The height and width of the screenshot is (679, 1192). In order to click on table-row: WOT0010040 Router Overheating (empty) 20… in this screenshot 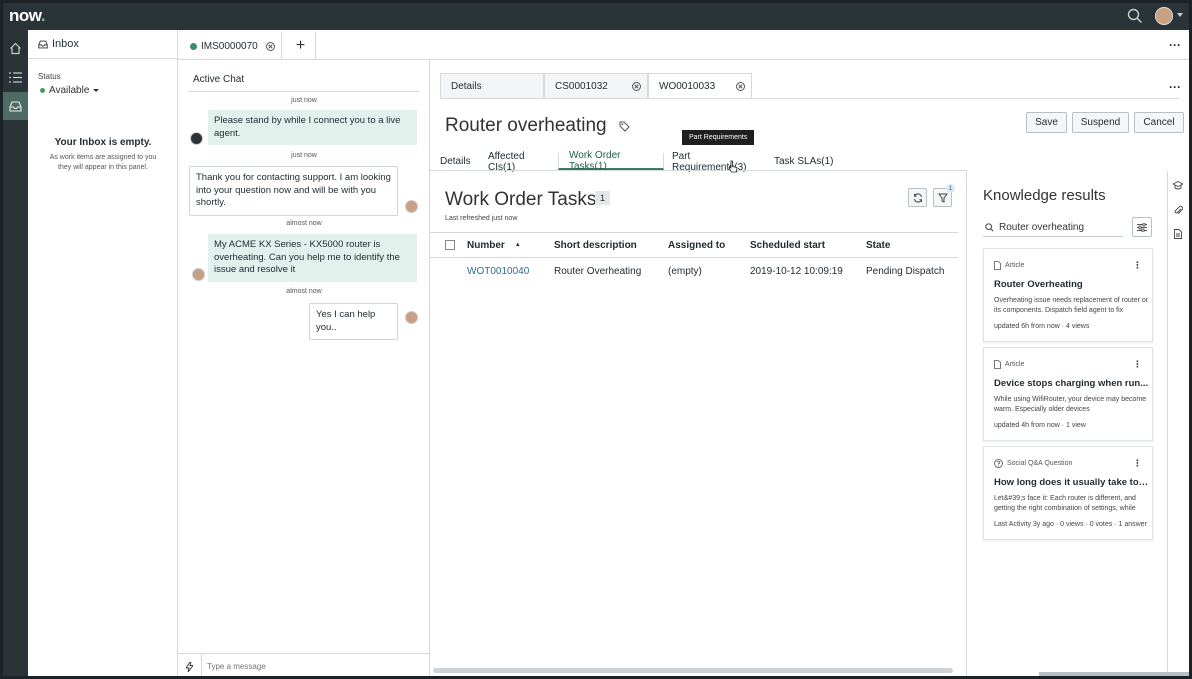, I will do `click(694, 271)`.